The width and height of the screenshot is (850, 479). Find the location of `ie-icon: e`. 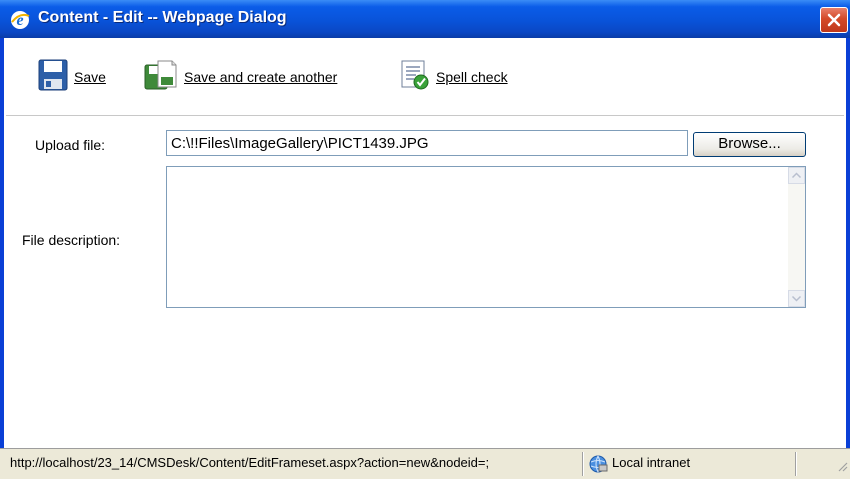

ie-icon: e is located at coordinates (20, 20).